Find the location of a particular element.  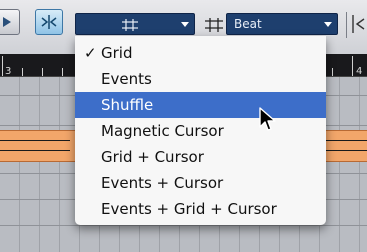

quantize-tool-icon is located at coordinates (358, 24).